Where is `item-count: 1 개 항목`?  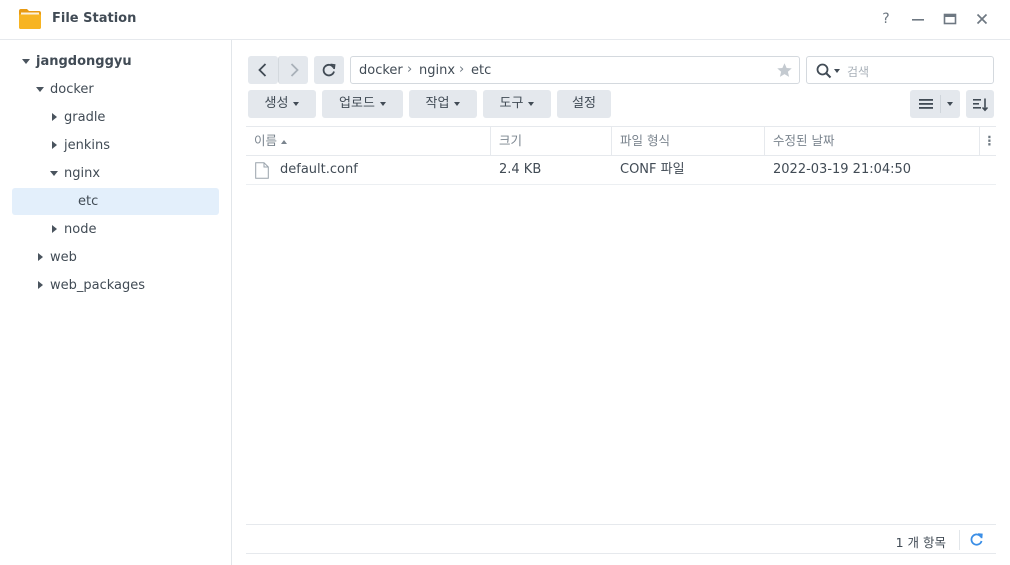
item-count: 1 개 항목 is located at coordinates (920, 542).